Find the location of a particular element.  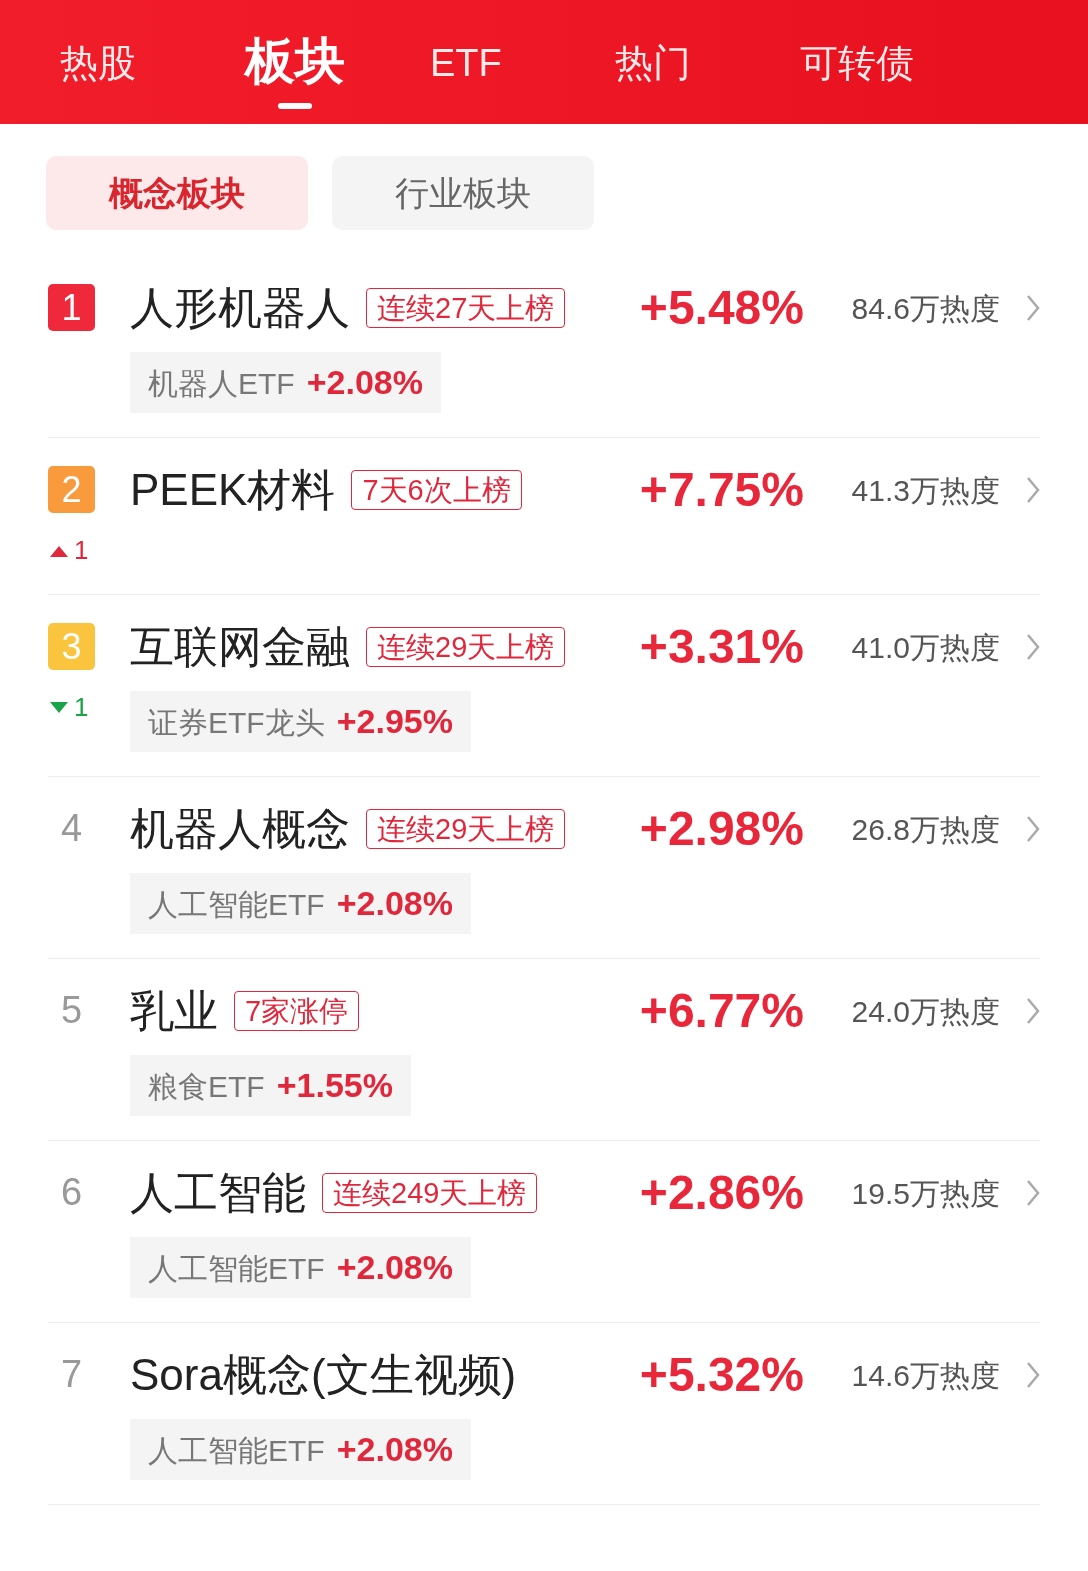

change-percent: +5.48% is located at coordinates (721, 308).